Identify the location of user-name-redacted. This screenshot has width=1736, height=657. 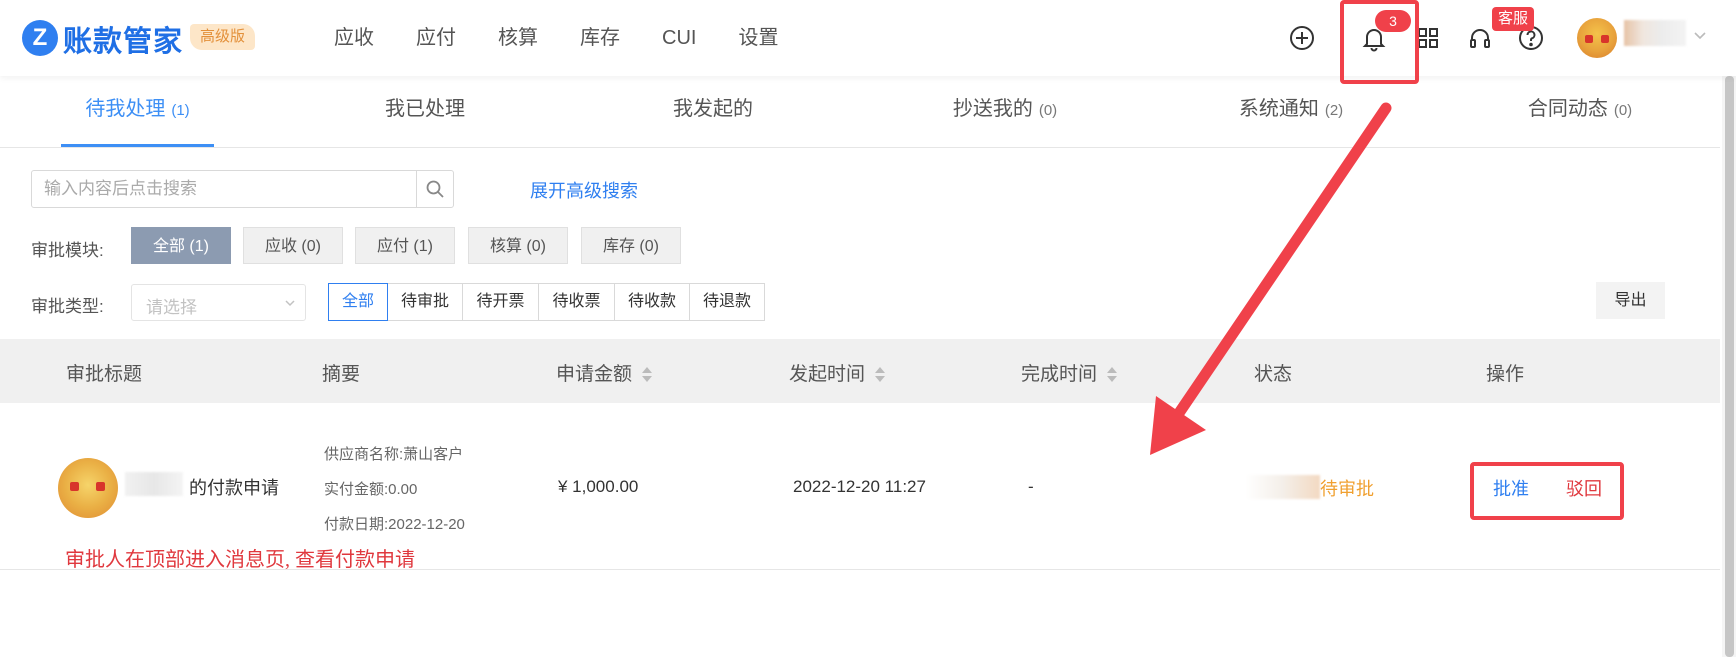
(1655, 33).